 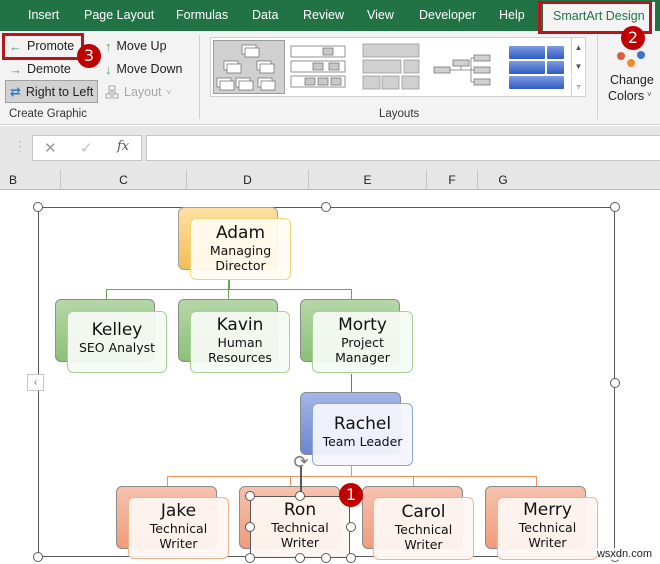 What do you see at coordinates (20, 146) in the screenshot?
I see `grip-dots-icon: ⋮` at bounding box center [20, 146].